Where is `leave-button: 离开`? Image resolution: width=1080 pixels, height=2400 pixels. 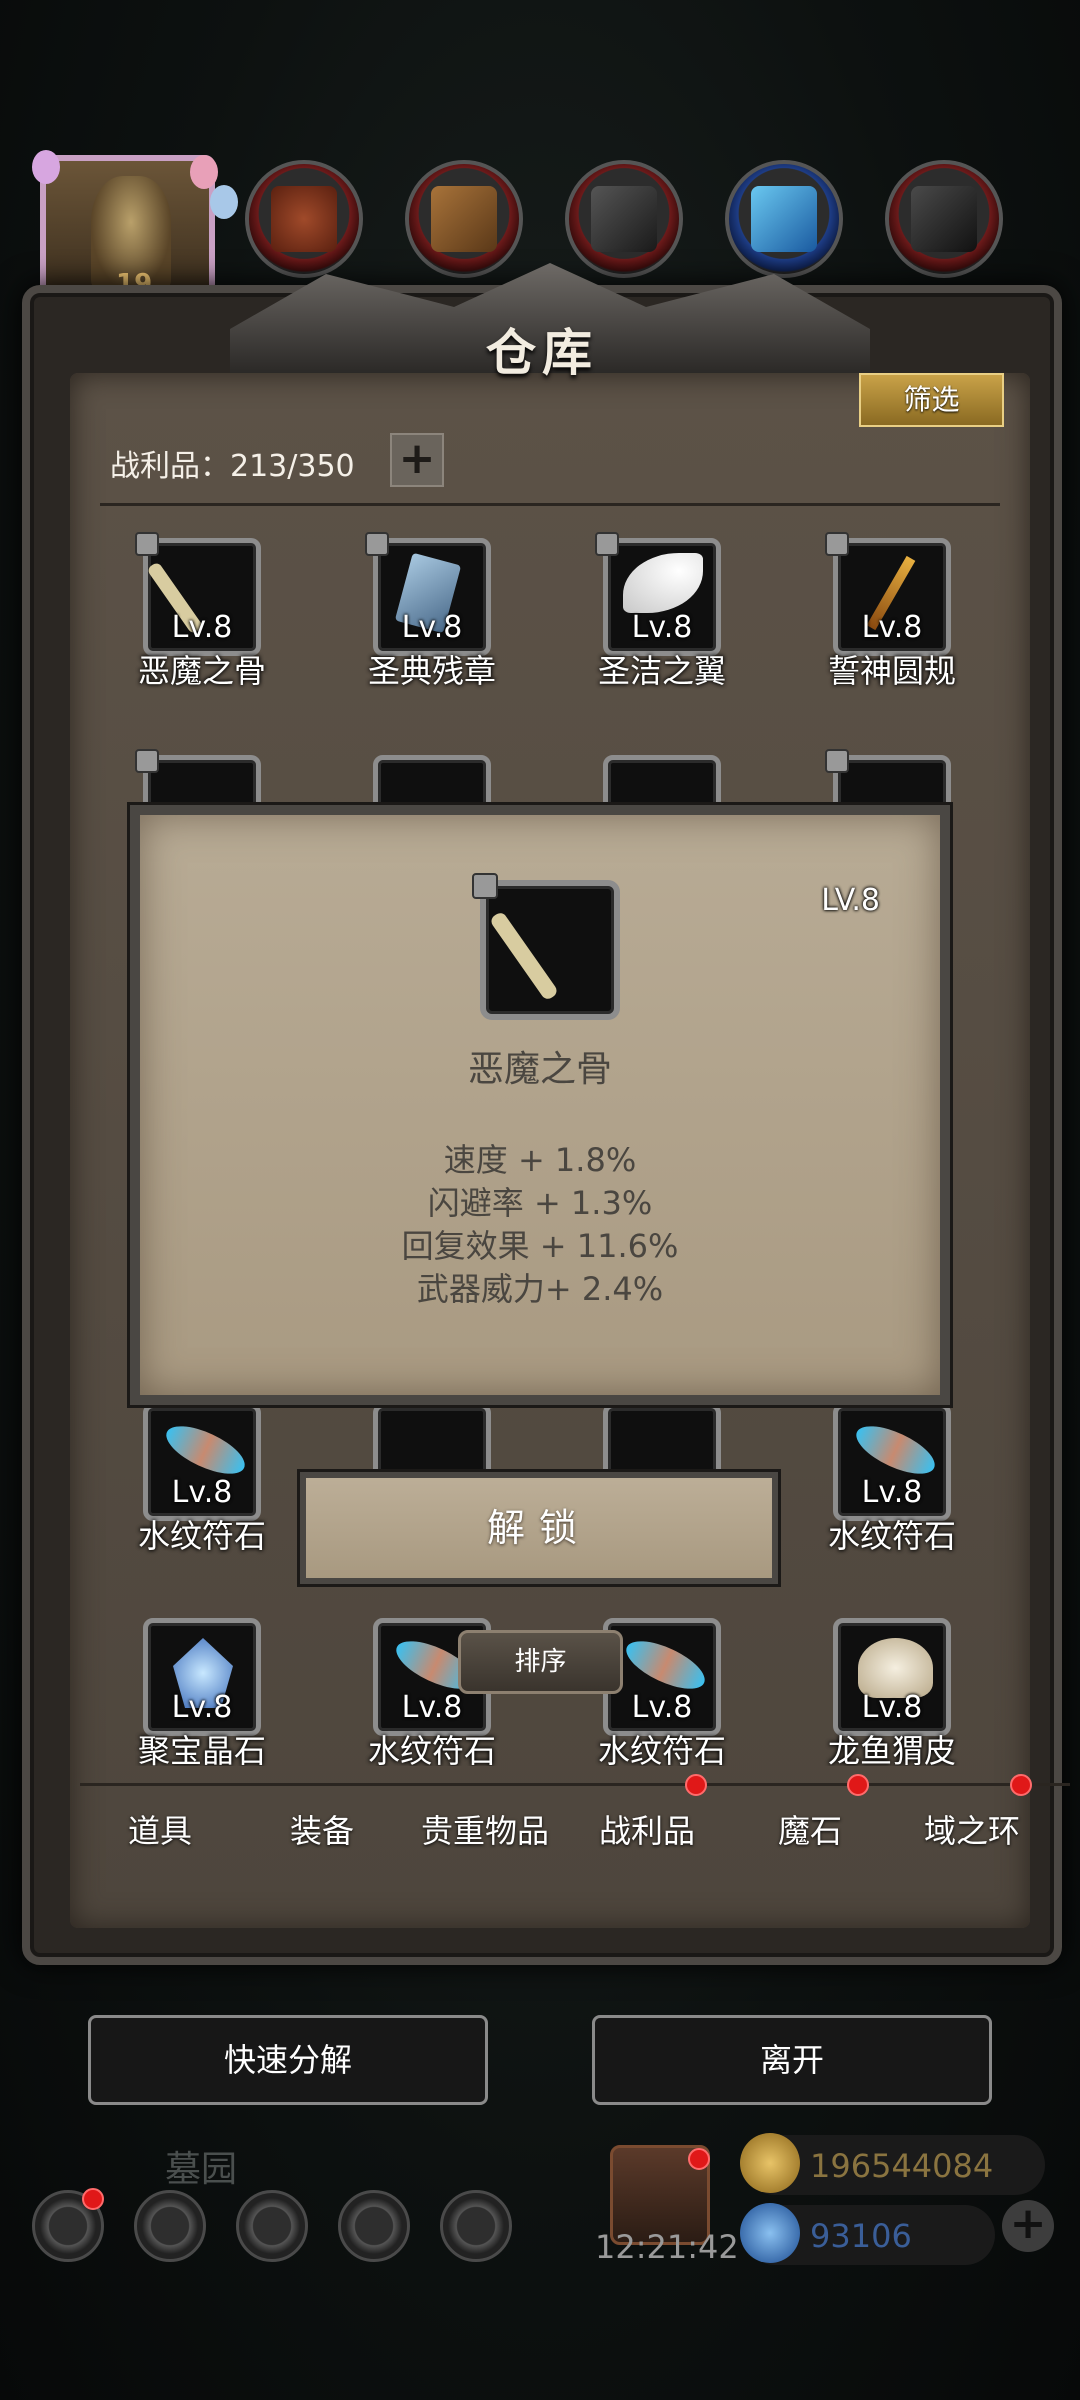
leave-button: 离开 is located at coordinates (792, 2060).